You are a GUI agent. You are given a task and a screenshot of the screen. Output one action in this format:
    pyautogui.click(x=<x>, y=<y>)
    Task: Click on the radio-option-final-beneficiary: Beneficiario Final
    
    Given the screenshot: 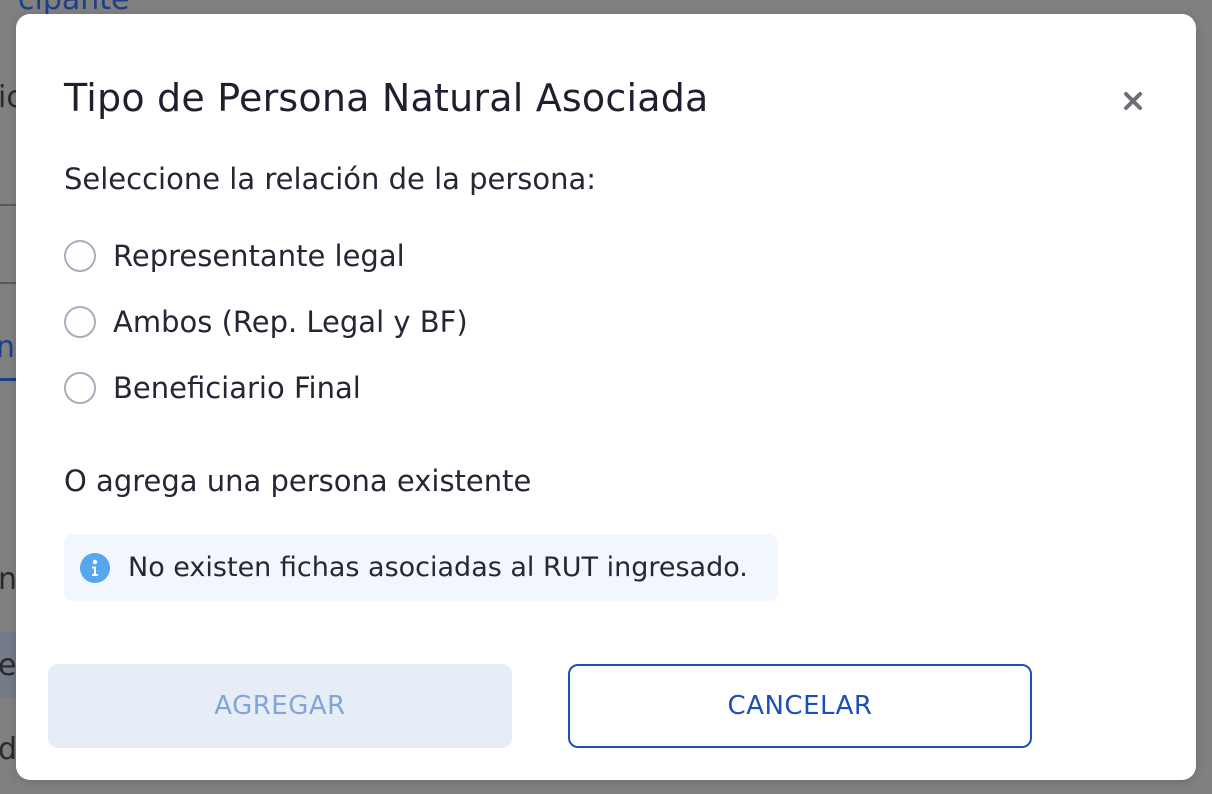 What is the action you would take?
    pyautogui.click(x=212, y=388)
    